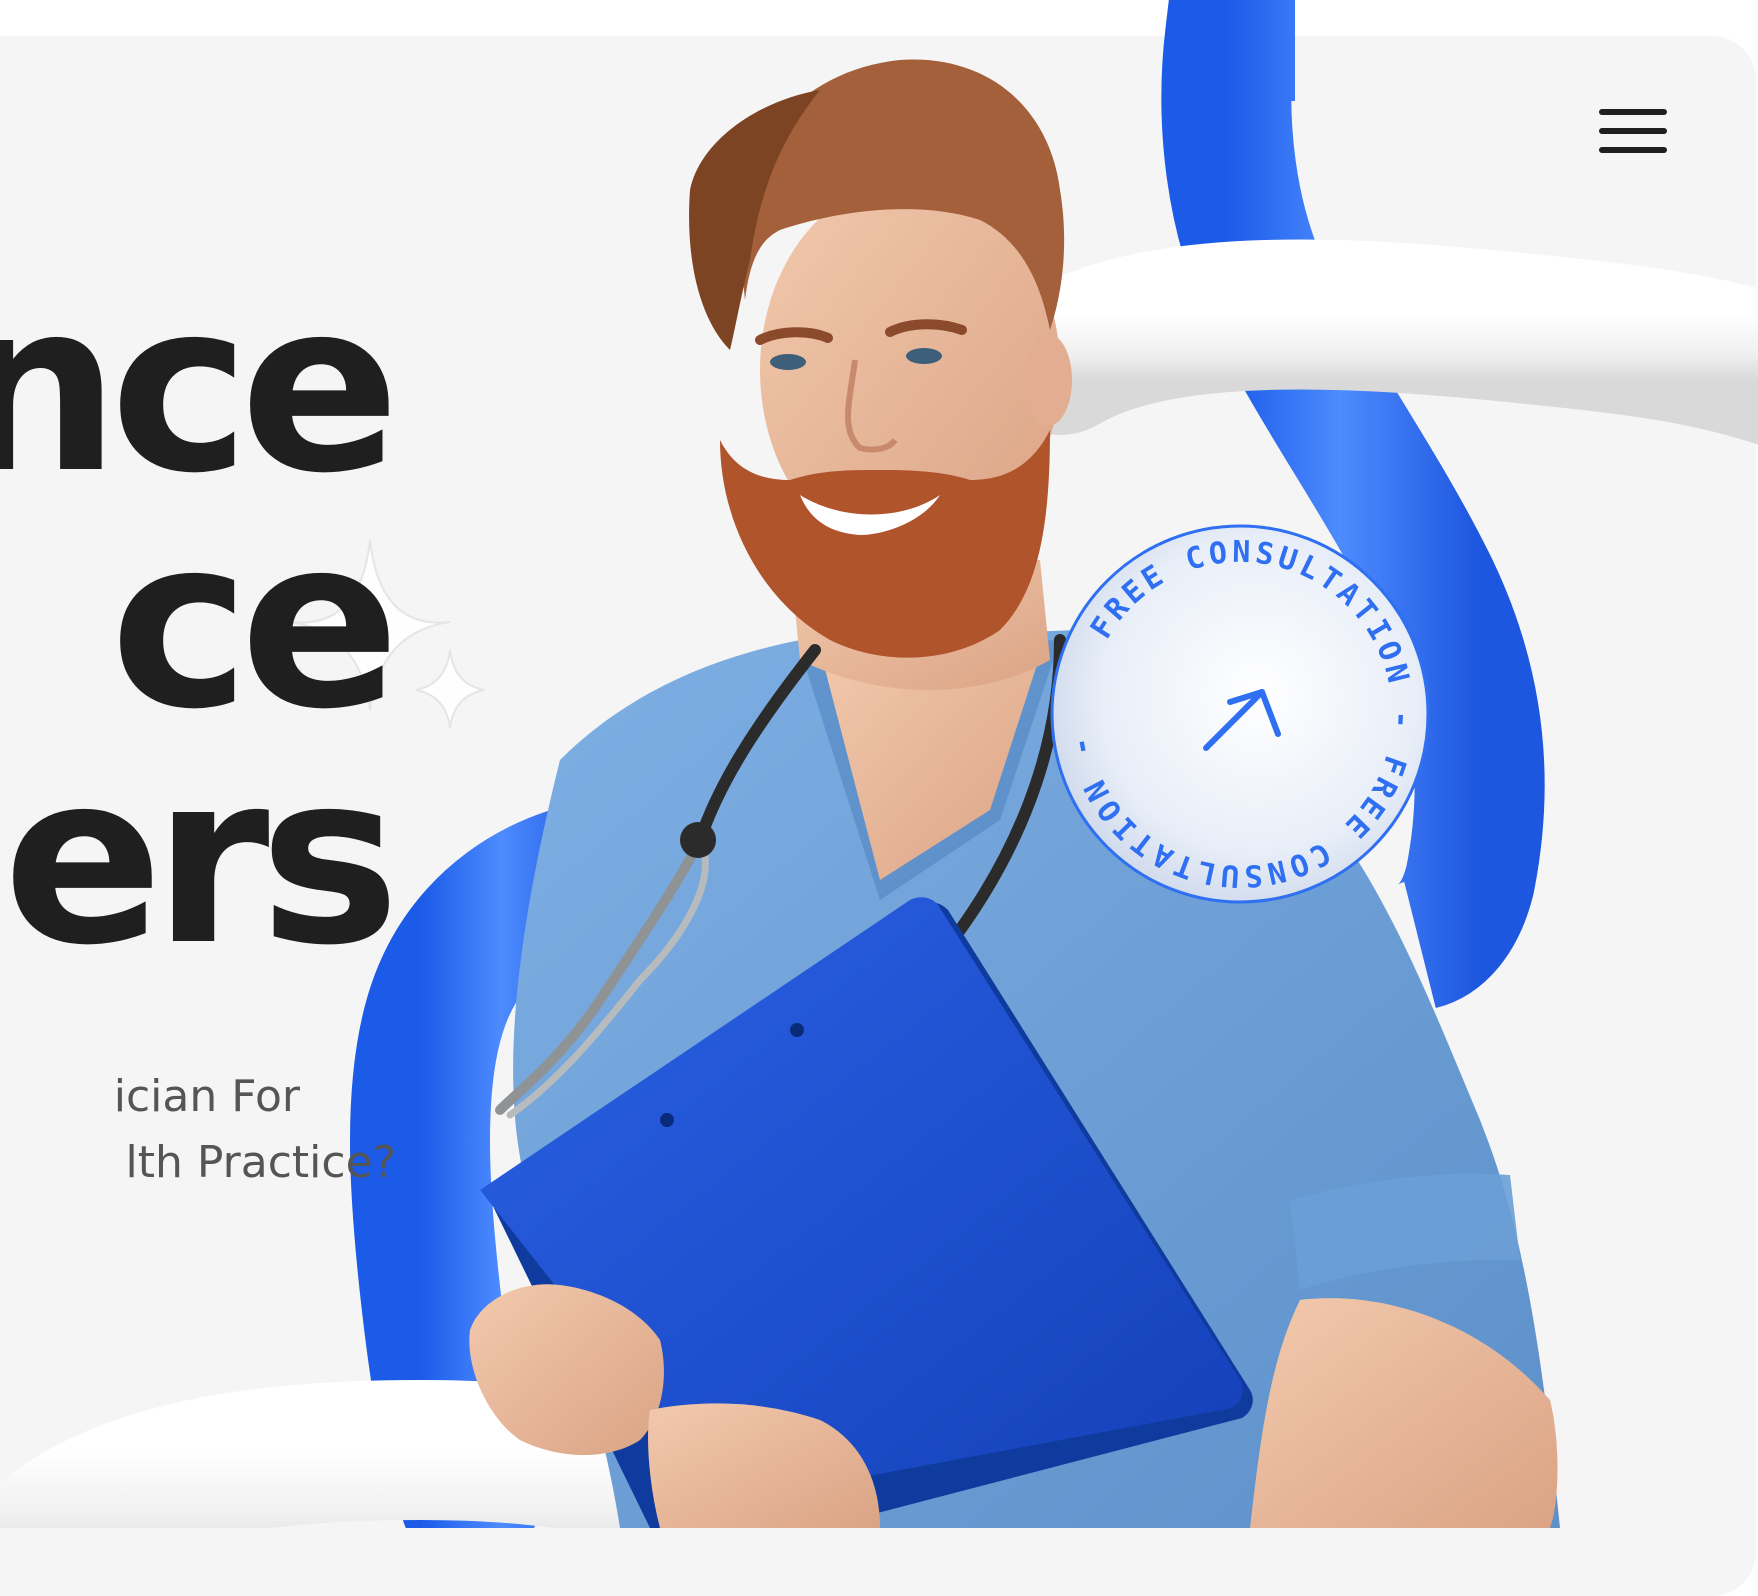  I want to click on menu-button, so click(1633, 131).